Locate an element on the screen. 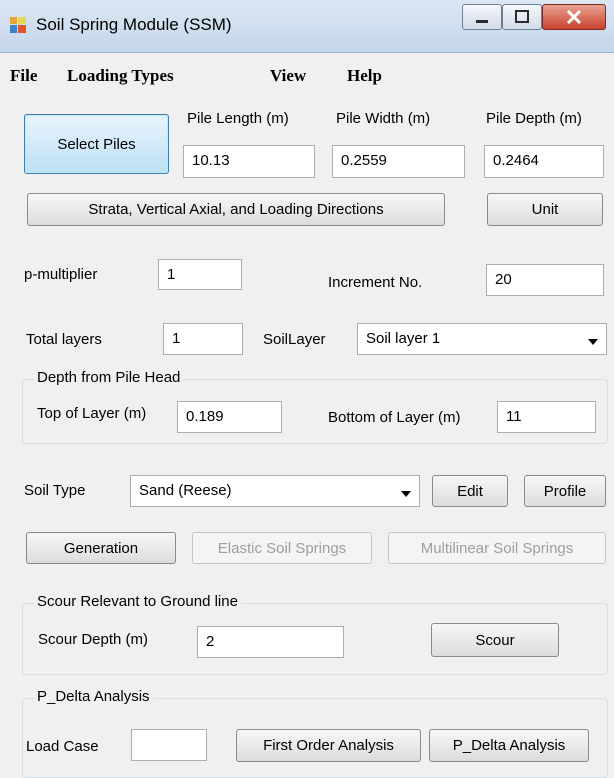 The width and height of the screenshot is (614, 778). scour-button: Scour is located at coordinates (495, 640).